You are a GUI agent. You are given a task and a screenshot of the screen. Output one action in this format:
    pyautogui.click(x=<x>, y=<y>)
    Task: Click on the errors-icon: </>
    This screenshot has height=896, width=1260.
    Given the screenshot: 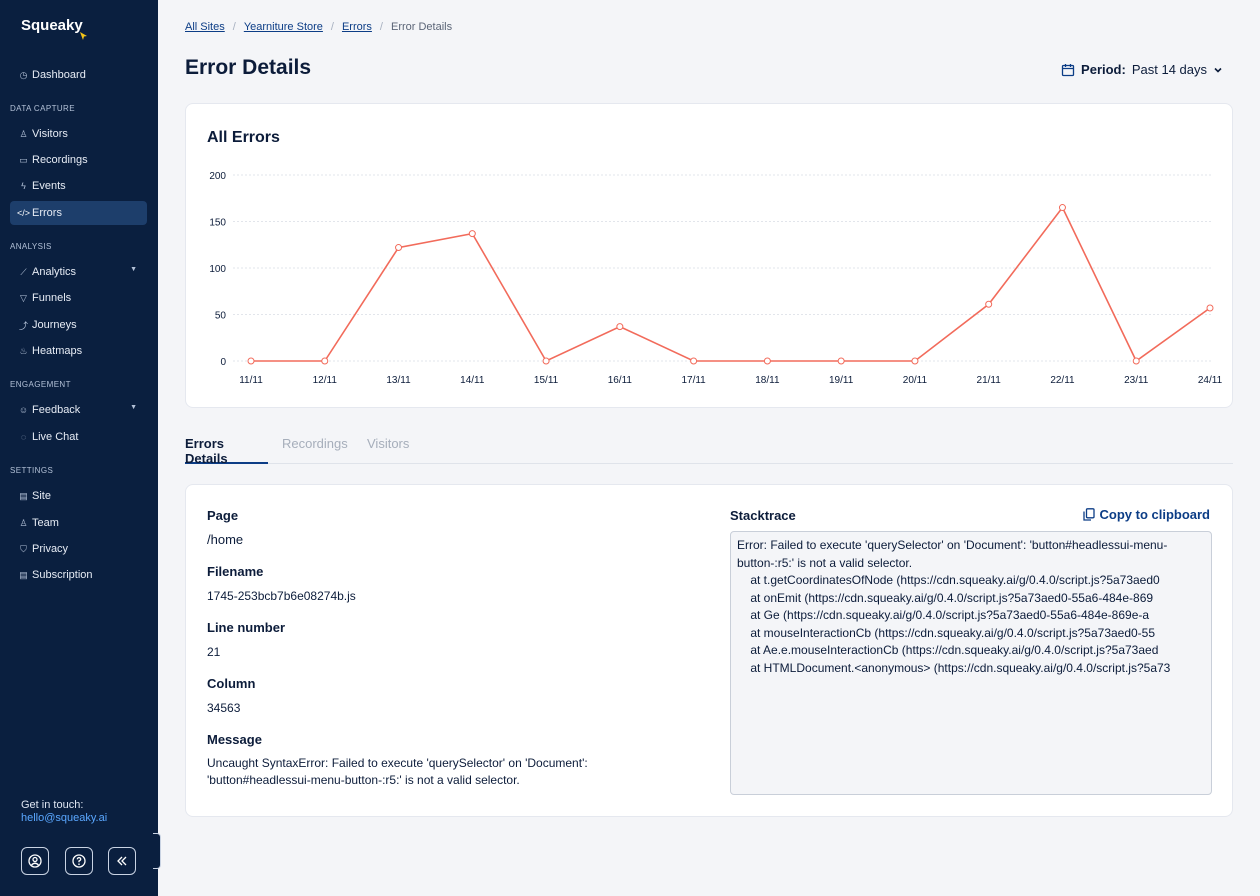 What is the action you would take?
    pyautogui.click(x=24, y=213)
    